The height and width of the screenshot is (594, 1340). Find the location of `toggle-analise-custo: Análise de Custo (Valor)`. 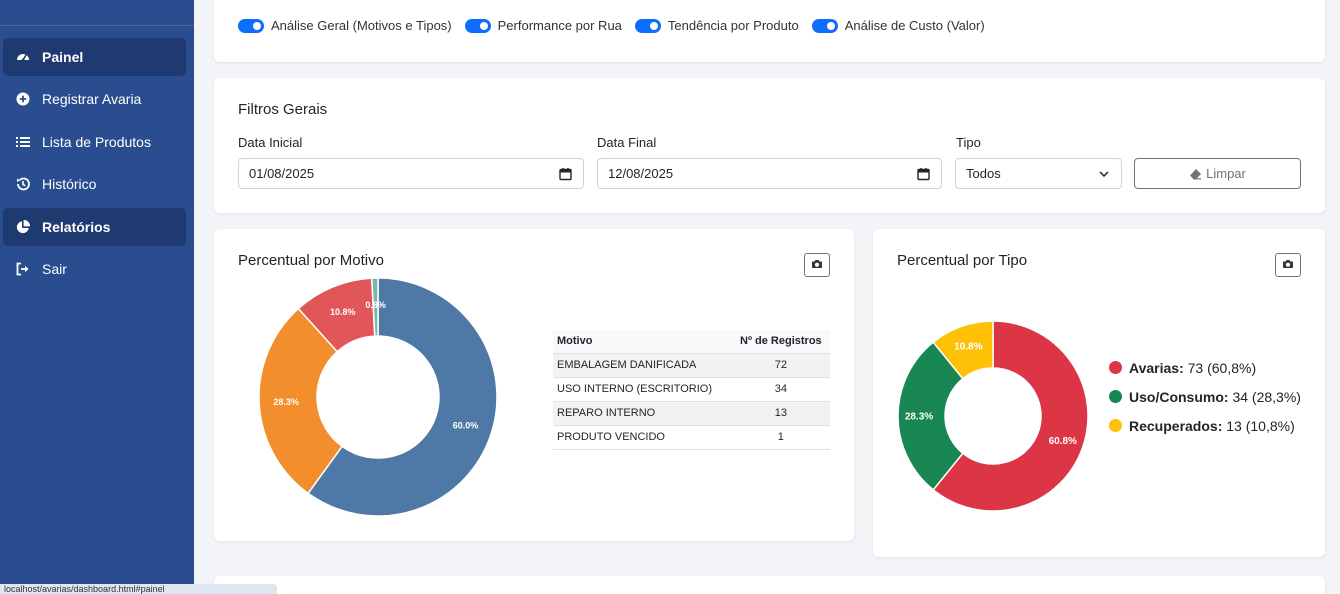

toggle-analise-custo: Análise de Custo (Valor) is located at coordinates (898, 25).